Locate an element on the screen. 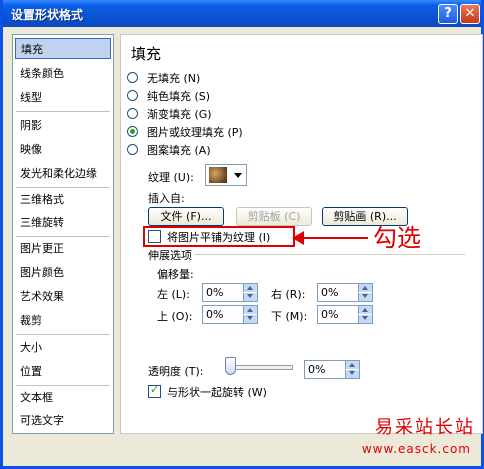 Image resolution: width=484 pixels, height=469 pixels. insert-from-label: 插入自: is located at coordinates (166, 198).